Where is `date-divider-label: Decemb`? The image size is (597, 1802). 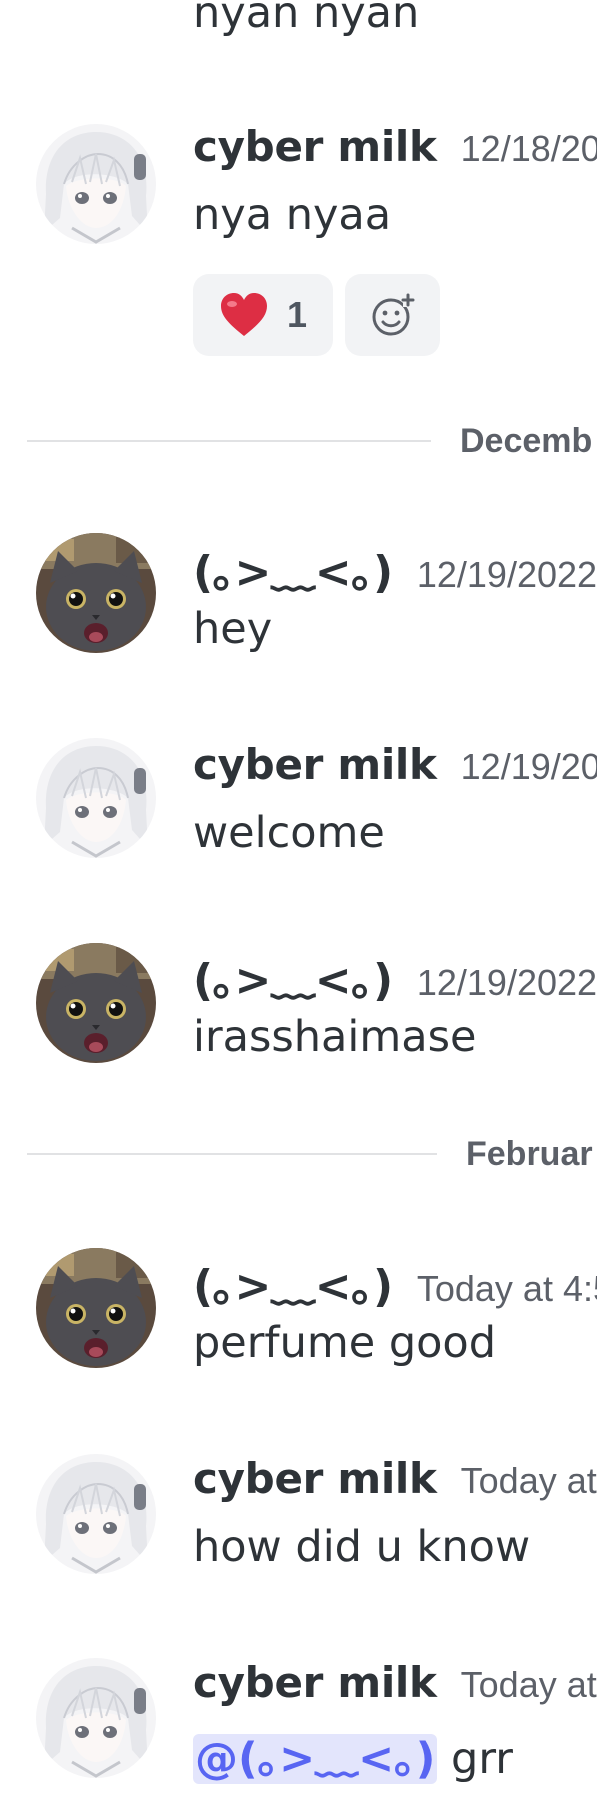 date-divider-label: Decemb is located at coordinates (526, 441).